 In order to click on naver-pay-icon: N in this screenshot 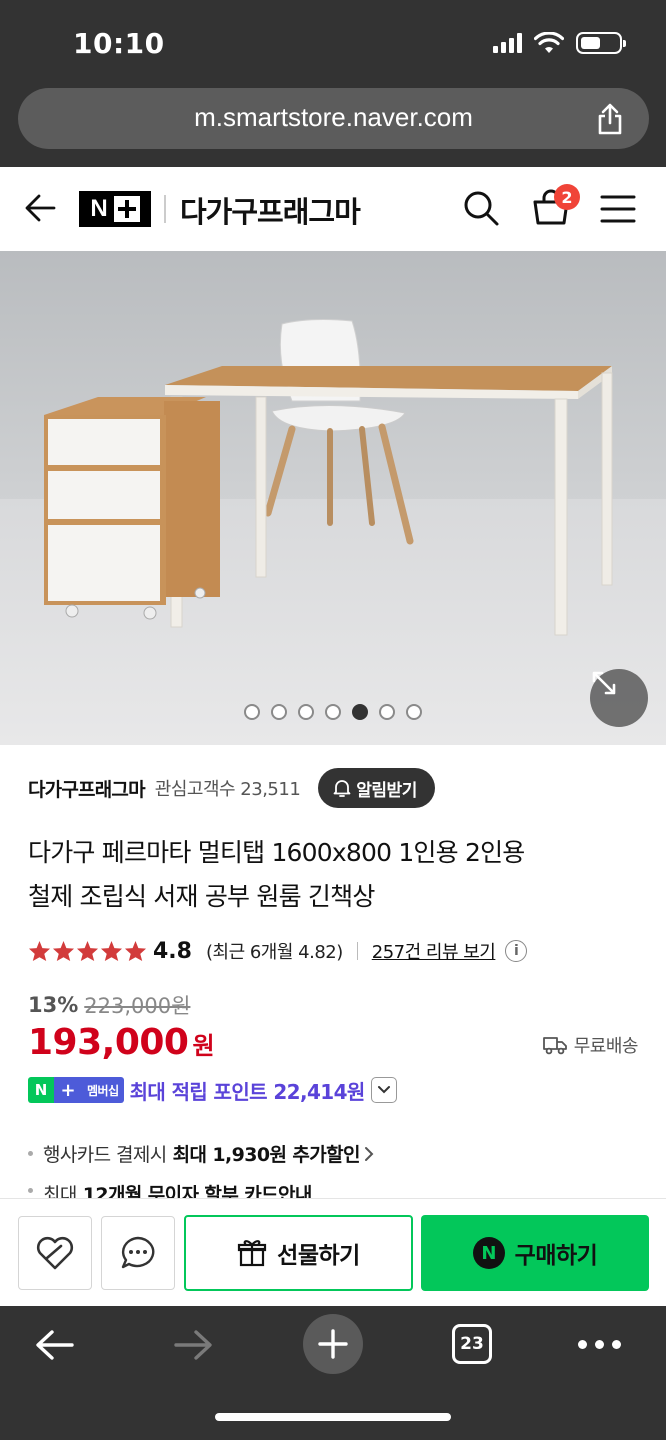, I will do `click(488, 1253)`.